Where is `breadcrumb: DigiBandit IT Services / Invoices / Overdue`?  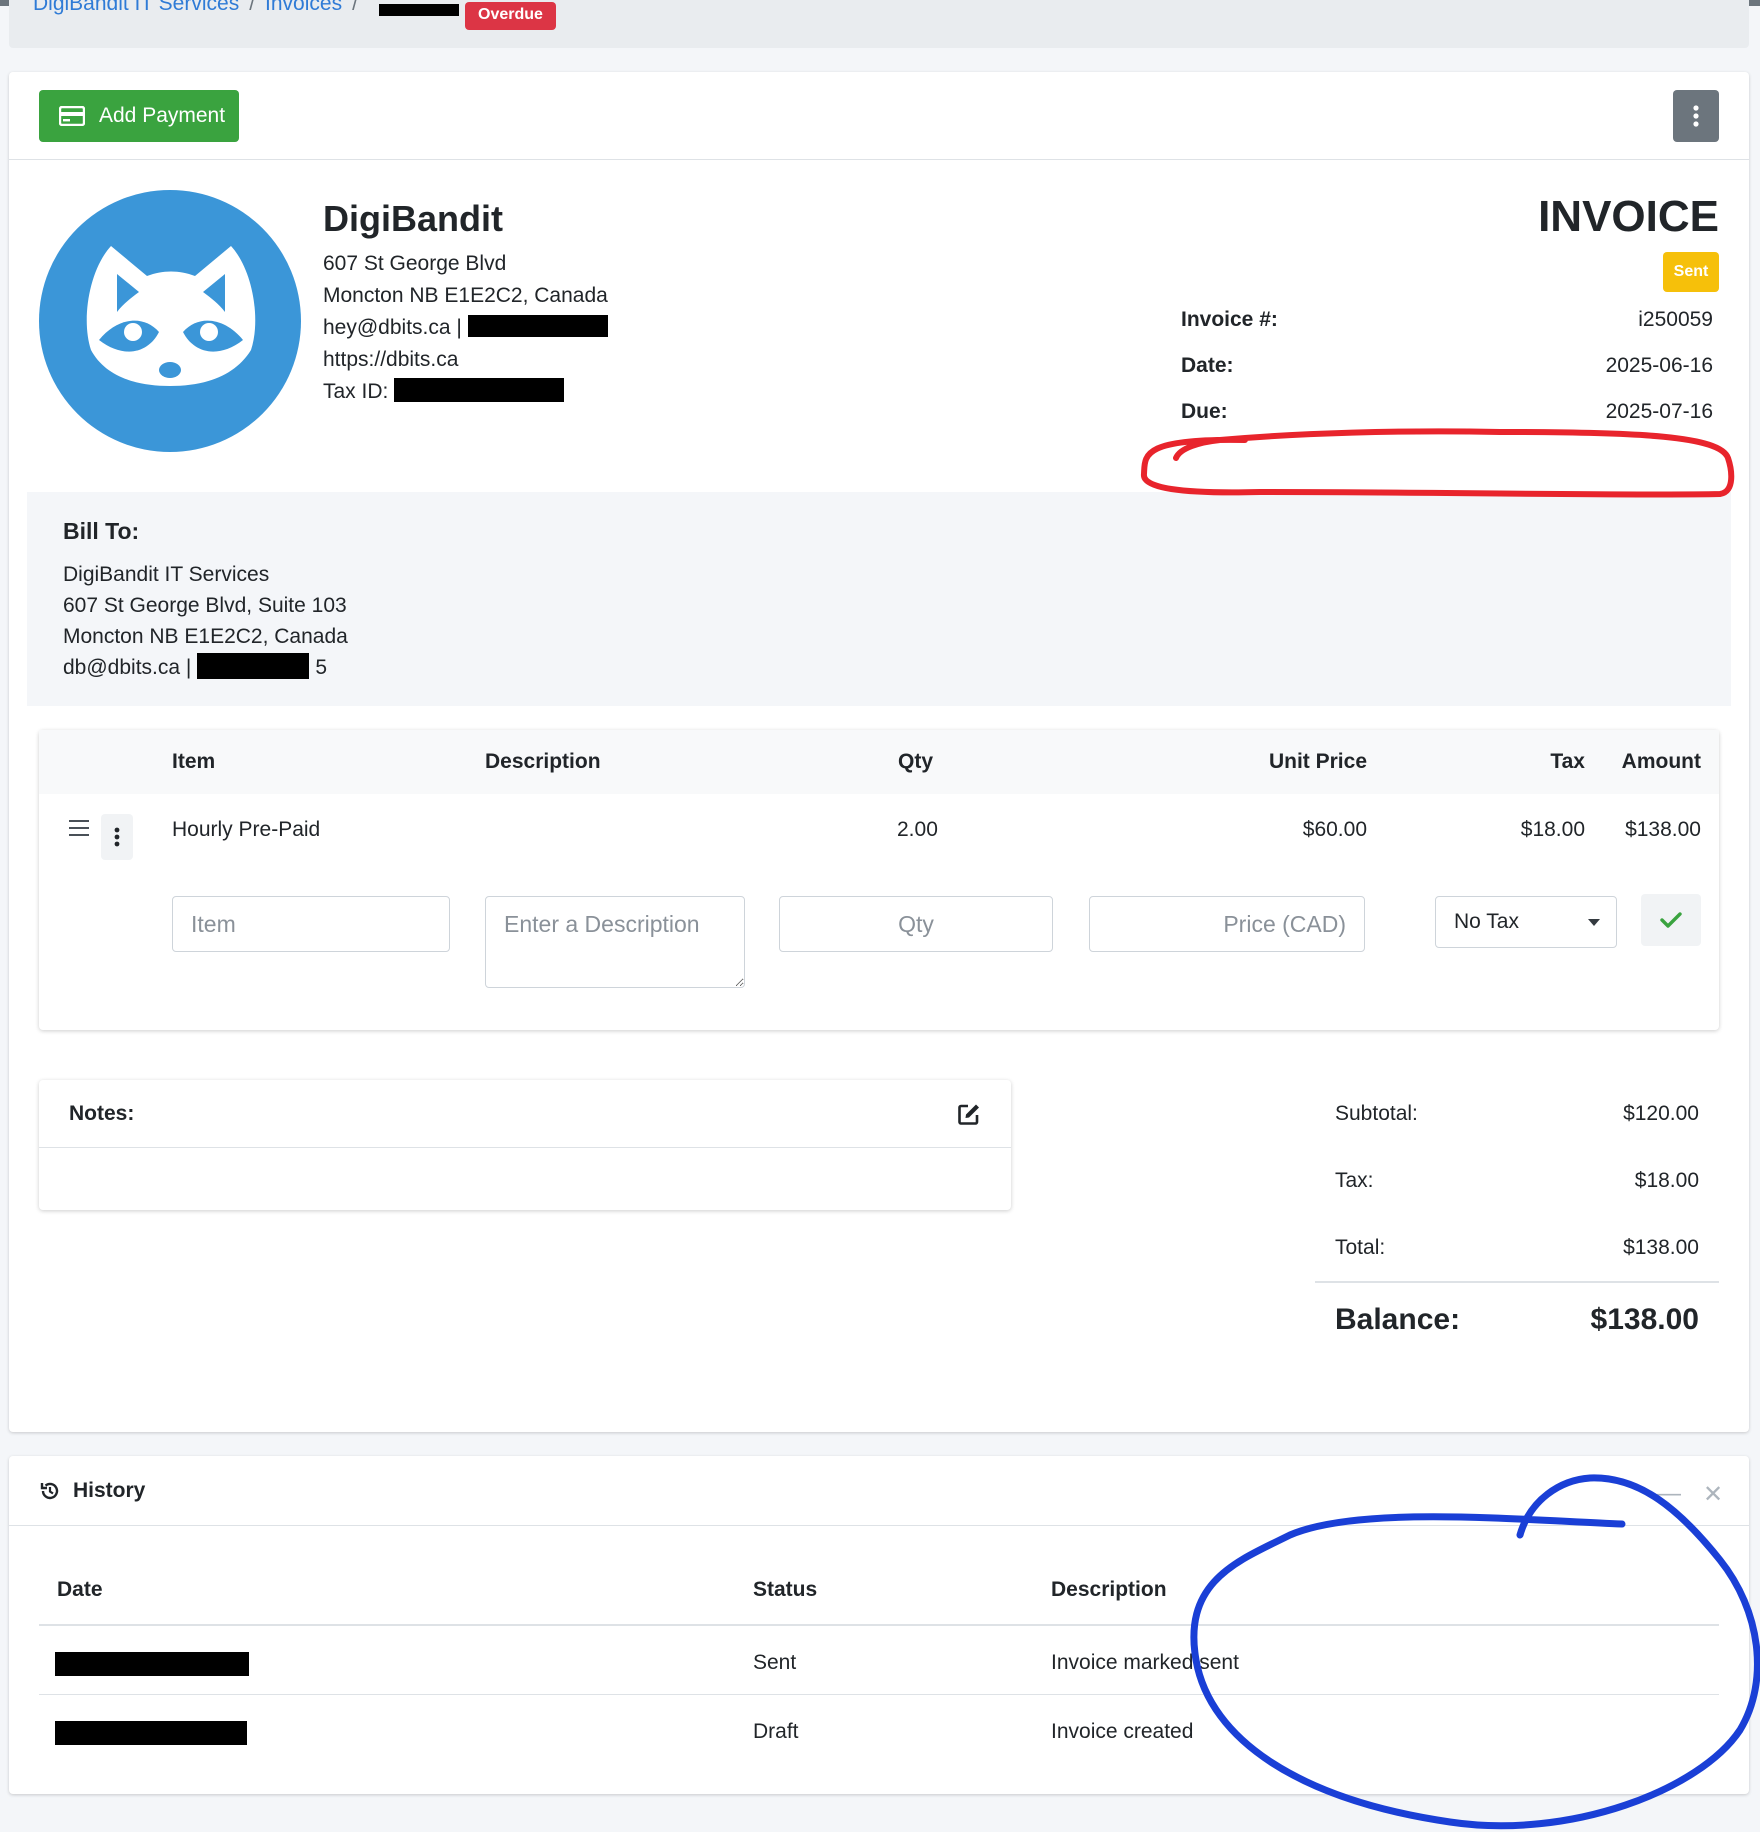 breadcrumb: DigiBandit IT Services / Invoices / Overdue is located at coordinates (879, 24).